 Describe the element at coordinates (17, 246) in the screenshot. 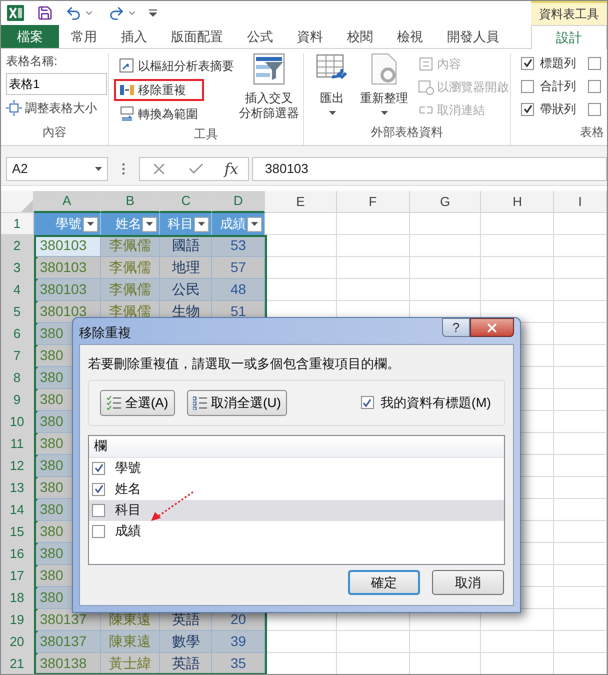

I see `row-header: 2` at that location.